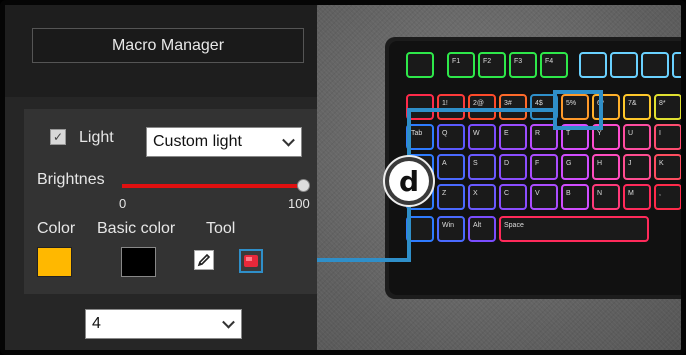  I want to click on keyboard-key-label: C, so click(506, 193).